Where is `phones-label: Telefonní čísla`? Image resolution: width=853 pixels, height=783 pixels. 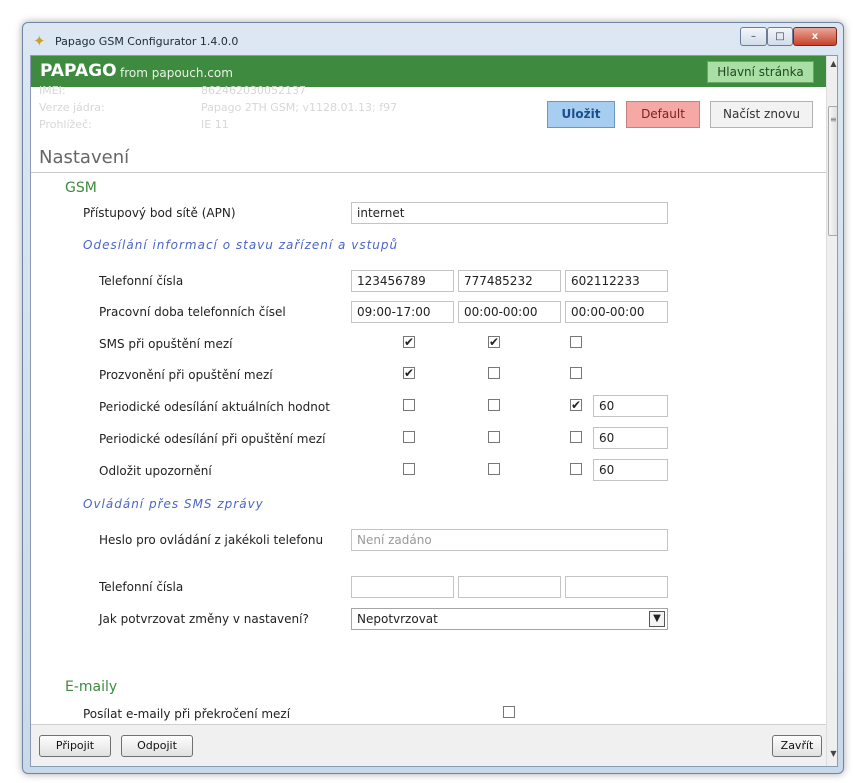 phones-label: Telefonní čísla is located at coordinates (141, 281).